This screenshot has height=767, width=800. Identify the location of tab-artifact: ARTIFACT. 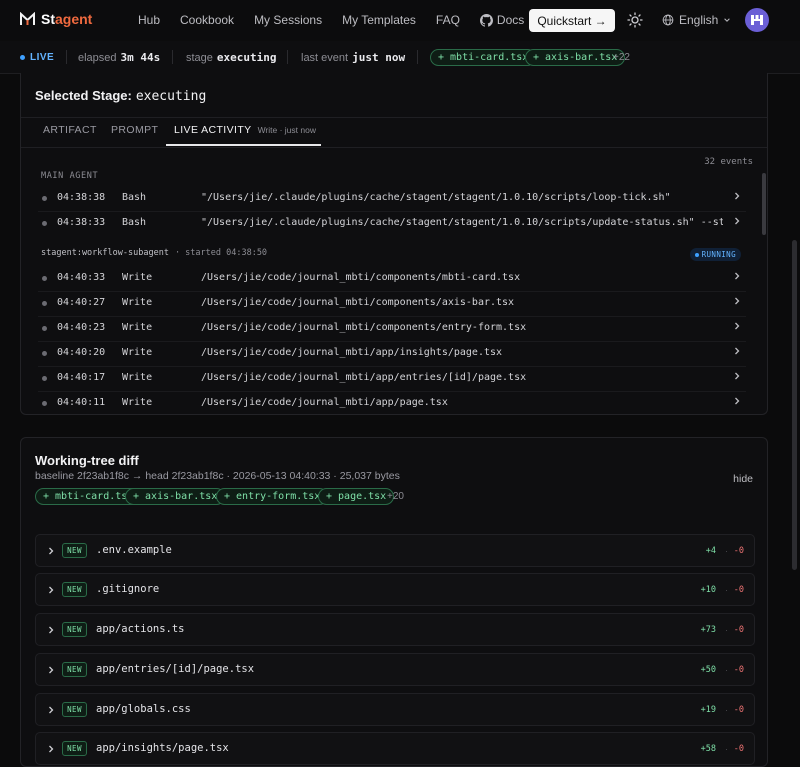
(70, 130).